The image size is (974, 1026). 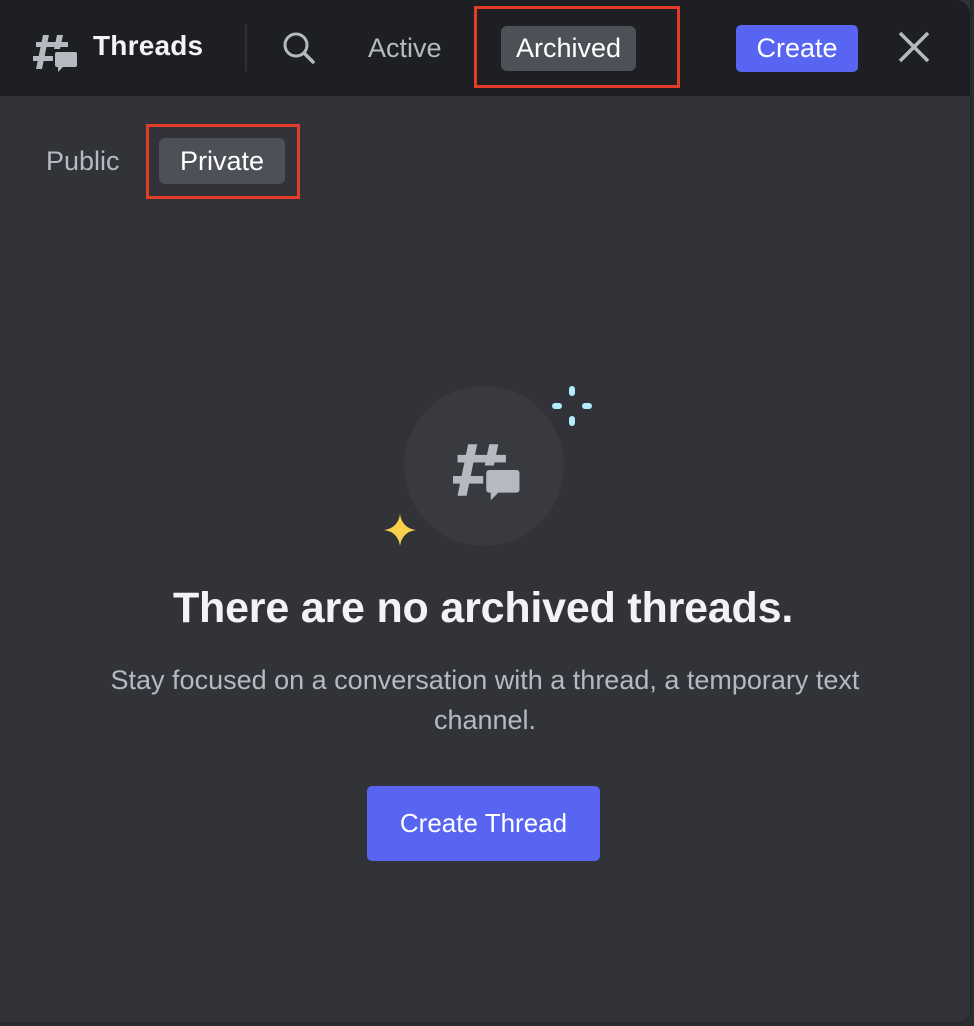 I want to click on subtab-public: Public, so click(x=83, y=161).